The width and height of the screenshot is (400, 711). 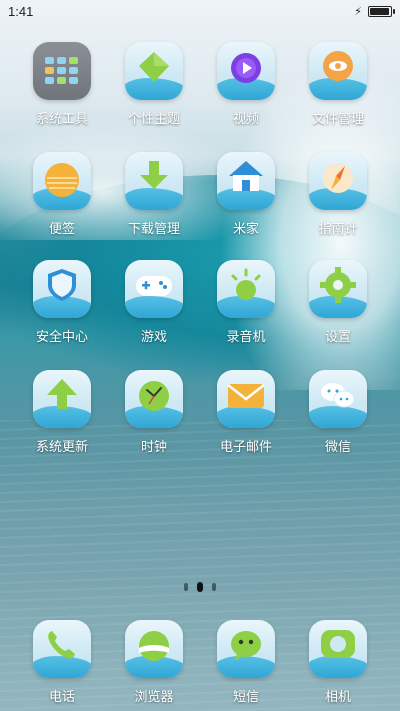 What do you see at coordinates (154, 399) in the screenshot?
I see `clock-icon` at bounding box center [154, 399].